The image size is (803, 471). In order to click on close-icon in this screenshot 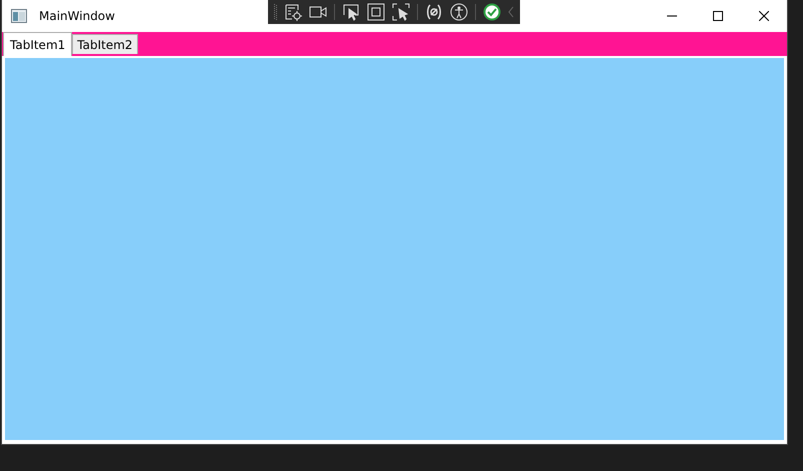, I will do `click(764, 16)`.